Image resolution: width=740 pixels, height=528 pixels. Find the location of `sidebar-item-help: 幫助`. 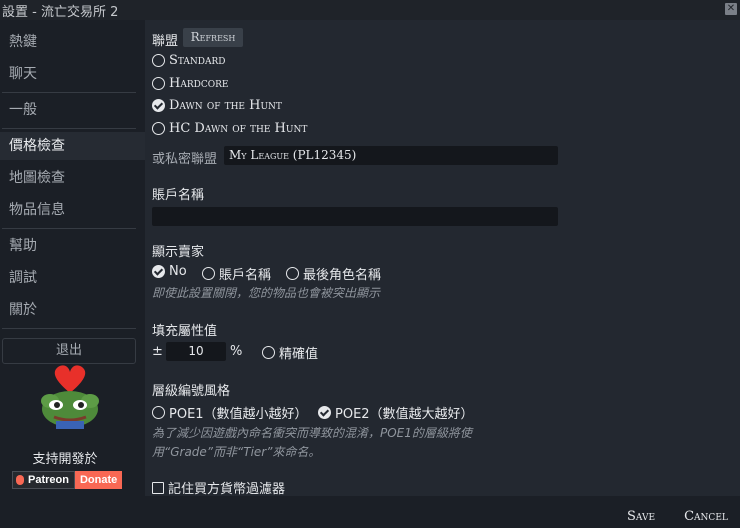

sidebar-item-help: 幫助 is located at coordinates (72, 246).